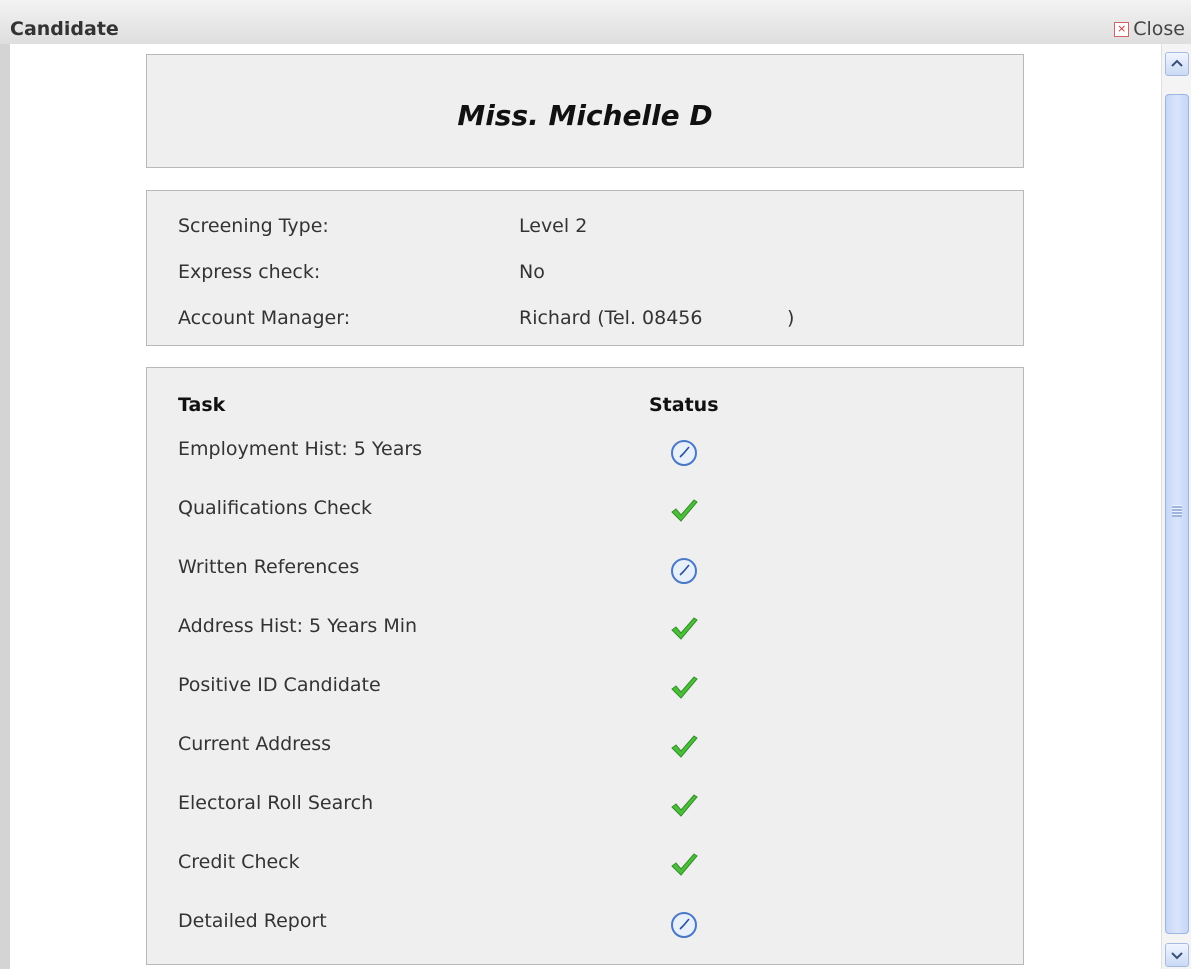 The image size is (1191, 970). Describe the element at coordinates (255, 744) in the screenshot. I see `task-name: Current Address` at that location.